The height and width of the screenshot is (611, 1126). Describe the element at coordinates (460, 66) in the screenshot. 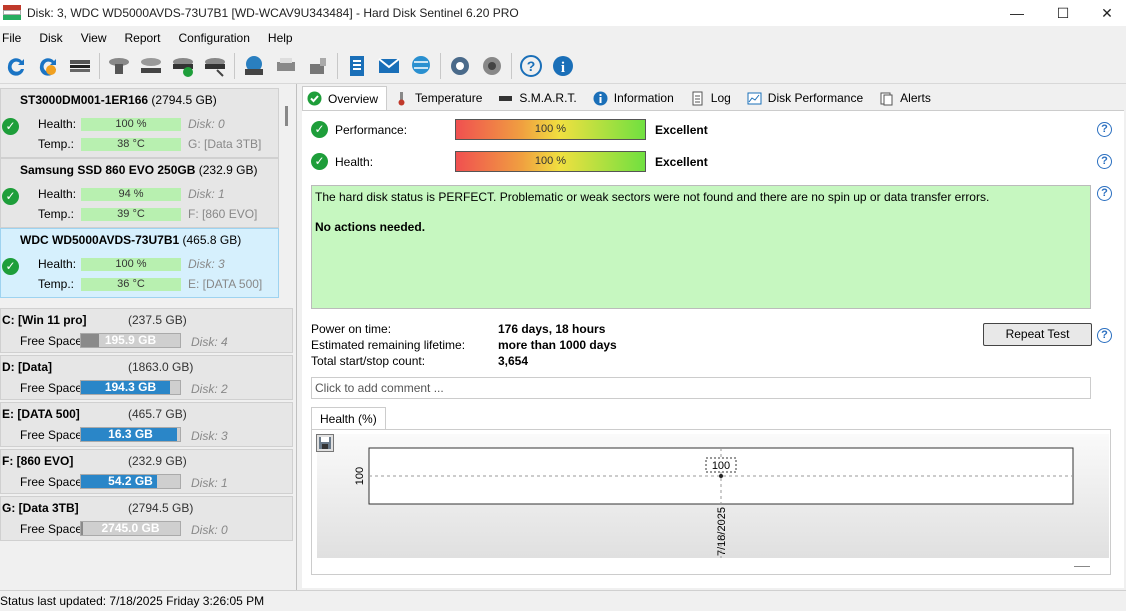

I see `settings-icon` at that location.